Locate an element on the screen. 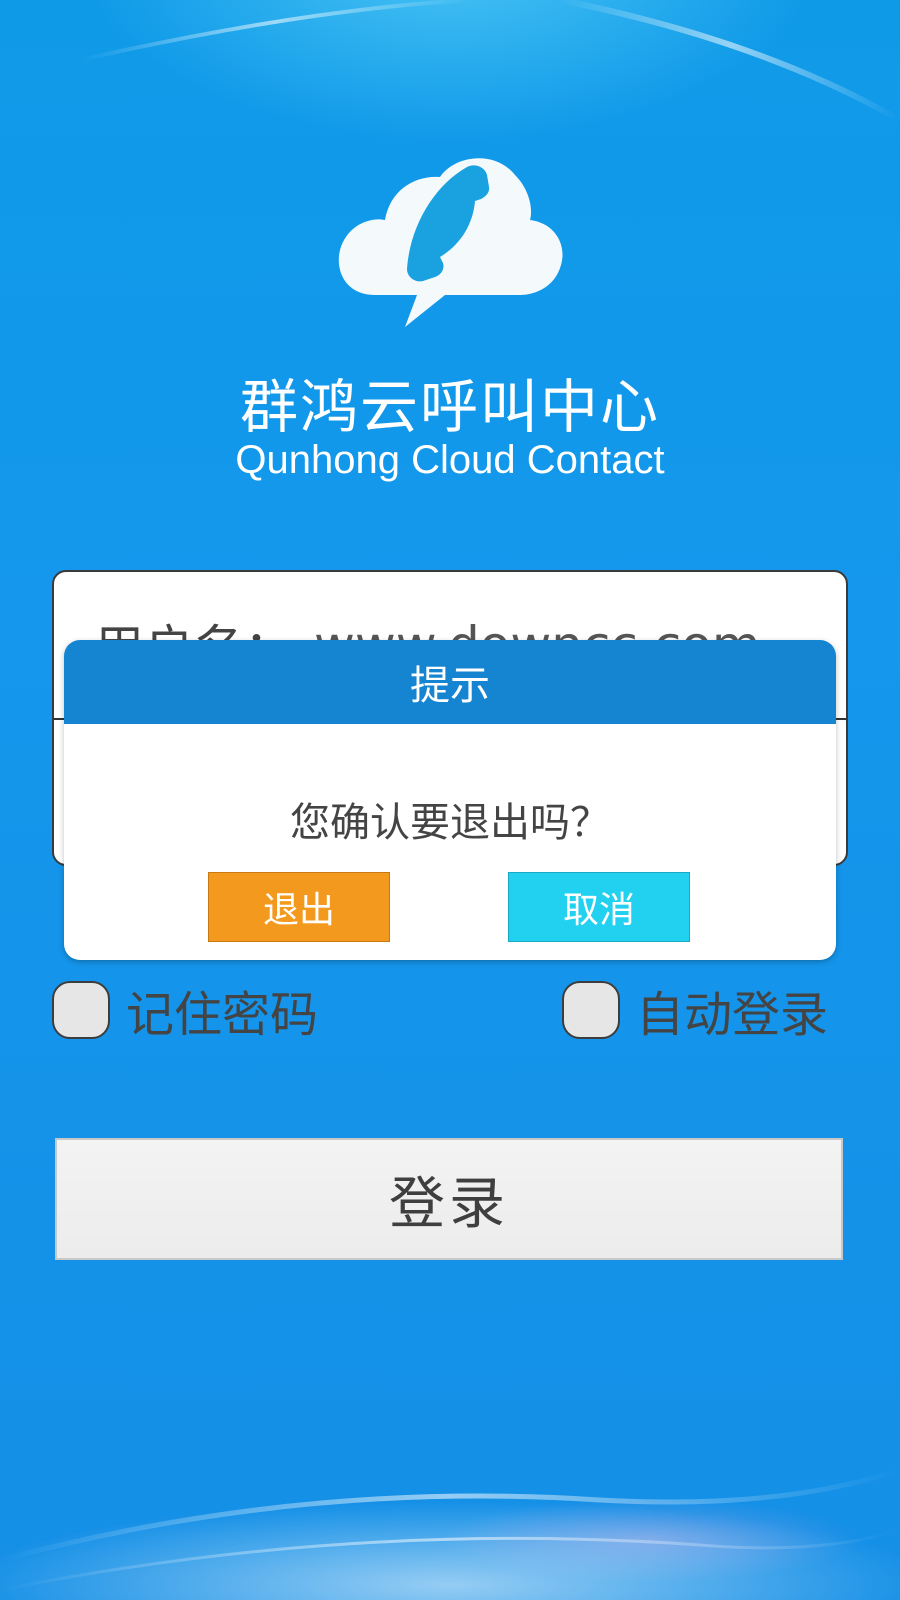 Image resolution: width=900 pixels, height=1600 pixels. app-title: 群鸿云呼叫中心 is located at coordinates (449, 407).